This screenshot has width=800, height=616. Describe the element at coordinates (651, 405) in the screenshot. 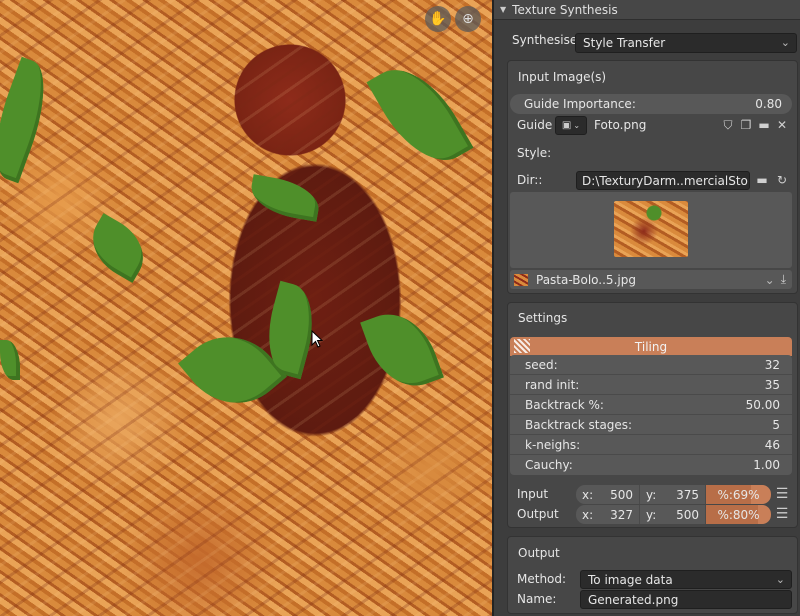

I see `backtrack-percent-field: Backtrack %: 50.00` at that location.